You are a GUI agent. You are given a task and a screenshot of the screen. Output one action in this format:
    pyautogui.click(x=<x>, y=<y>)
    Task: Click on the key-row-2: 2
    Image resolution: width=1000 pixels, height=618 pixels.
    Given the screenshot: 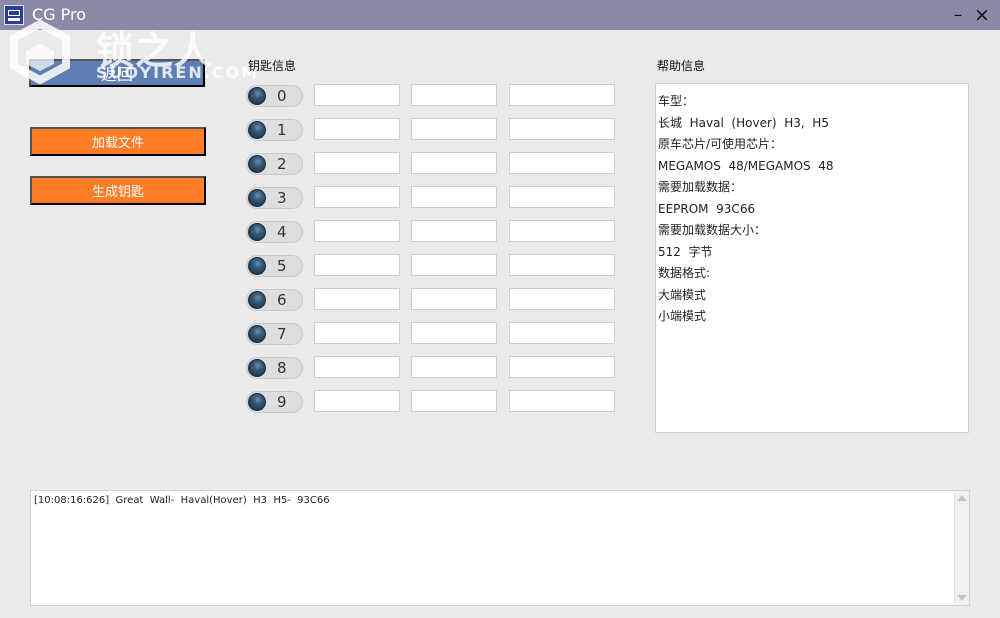 What is the action you would take?
    pyautogui.click(x=432, y=164)
    